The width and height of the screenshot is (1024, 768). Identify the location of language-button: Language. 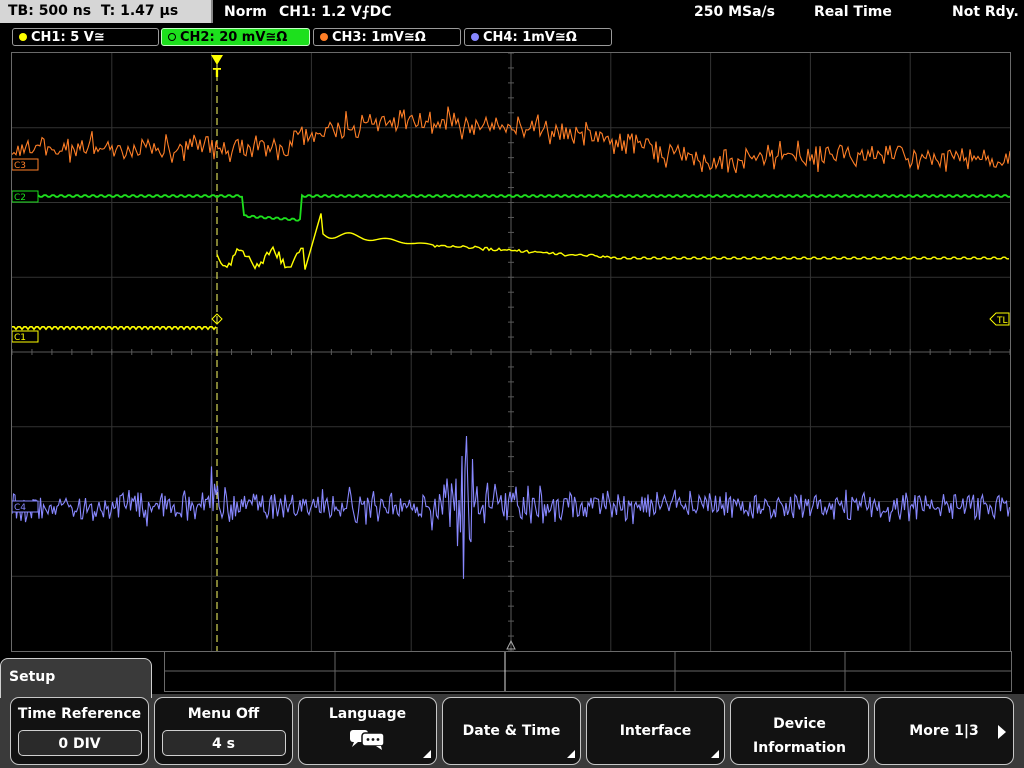
(367, 731).